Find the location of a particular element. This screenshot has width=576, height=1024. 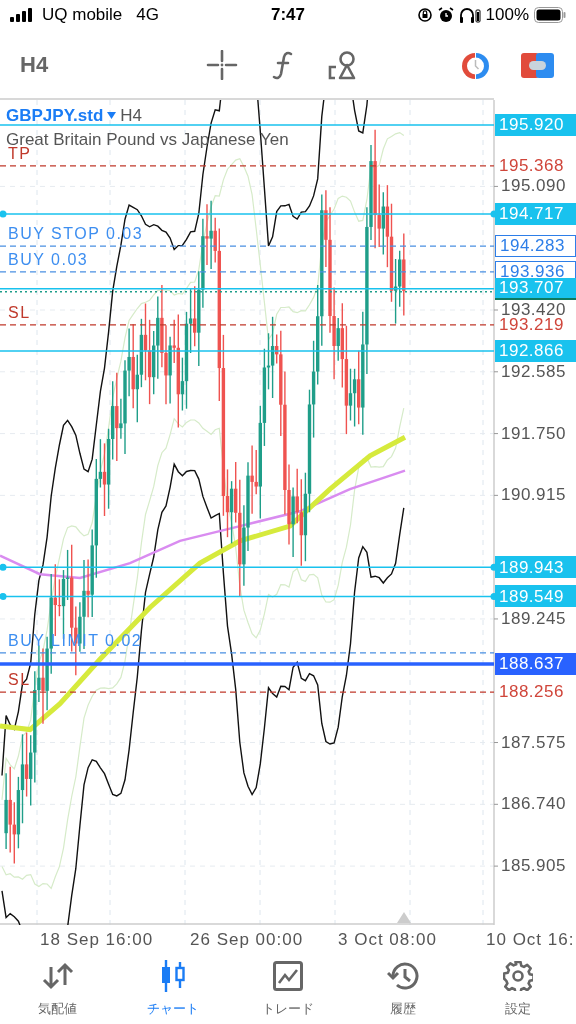

symbol-selector: GBPJPY.std is located at coordinates (55, 116).